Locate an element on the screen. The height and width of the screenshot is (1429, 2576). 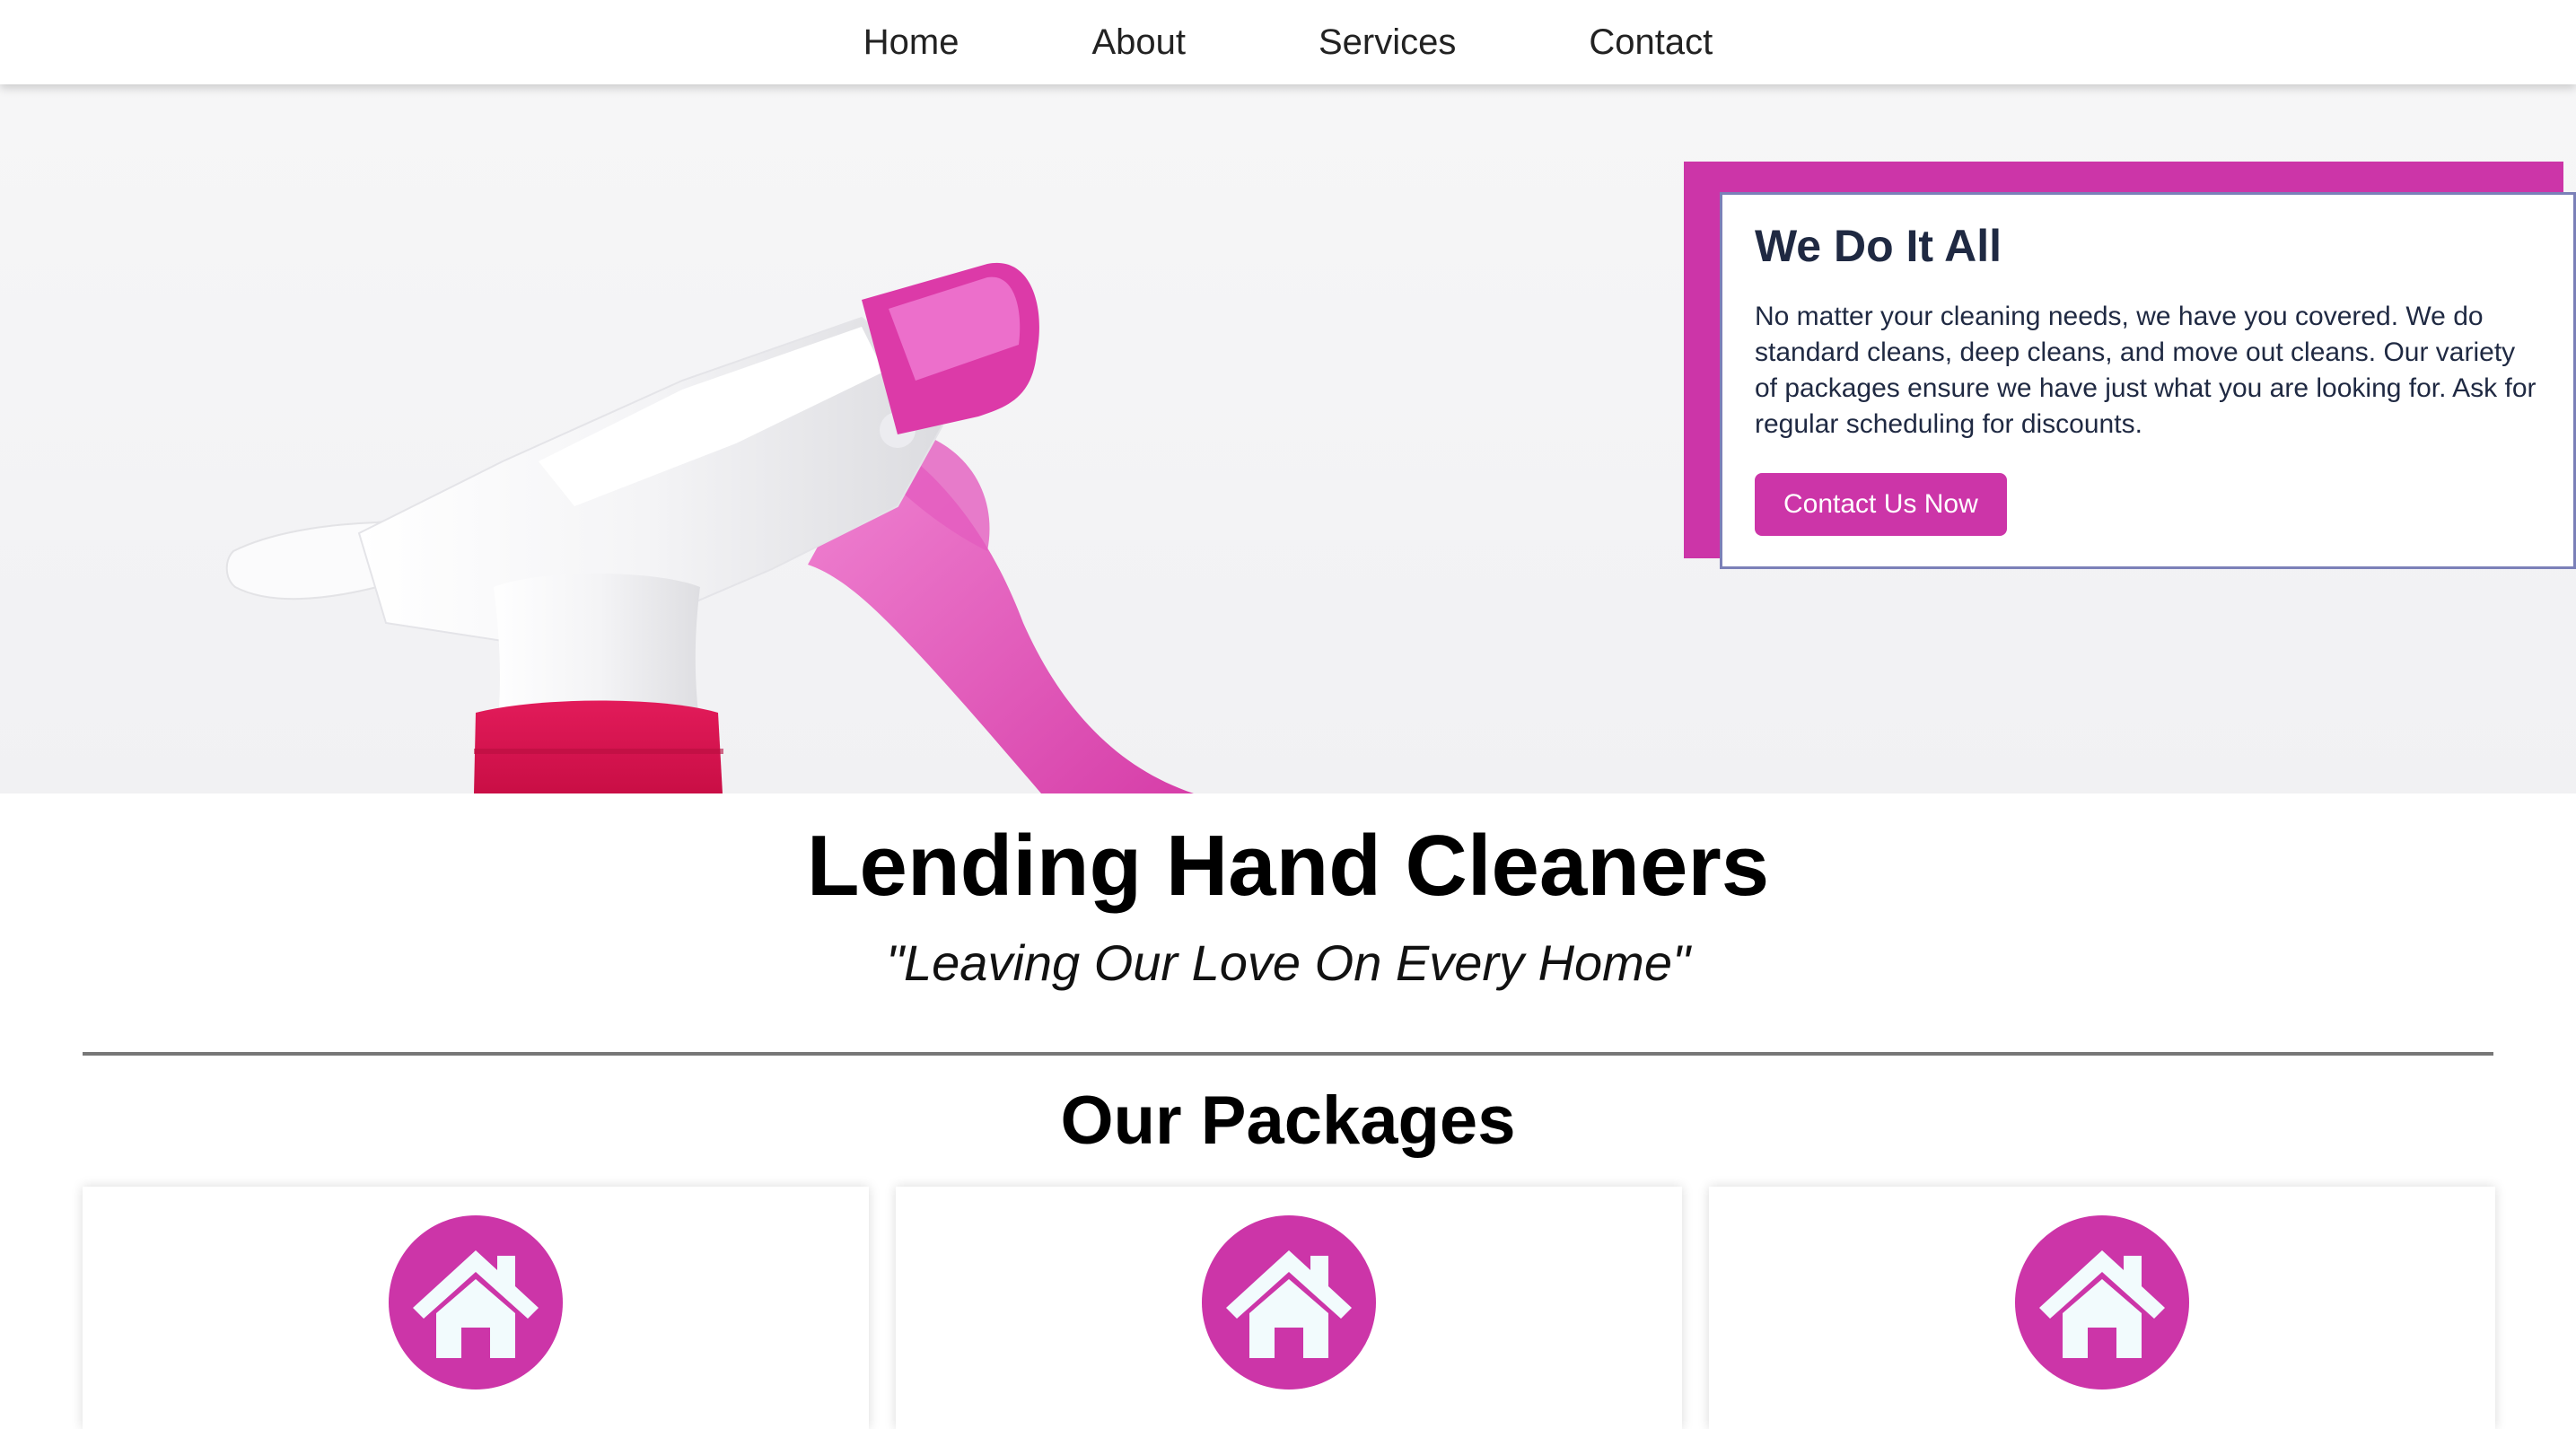
top-nav: Home About Services Contact is located at coordinates (1288, 42).